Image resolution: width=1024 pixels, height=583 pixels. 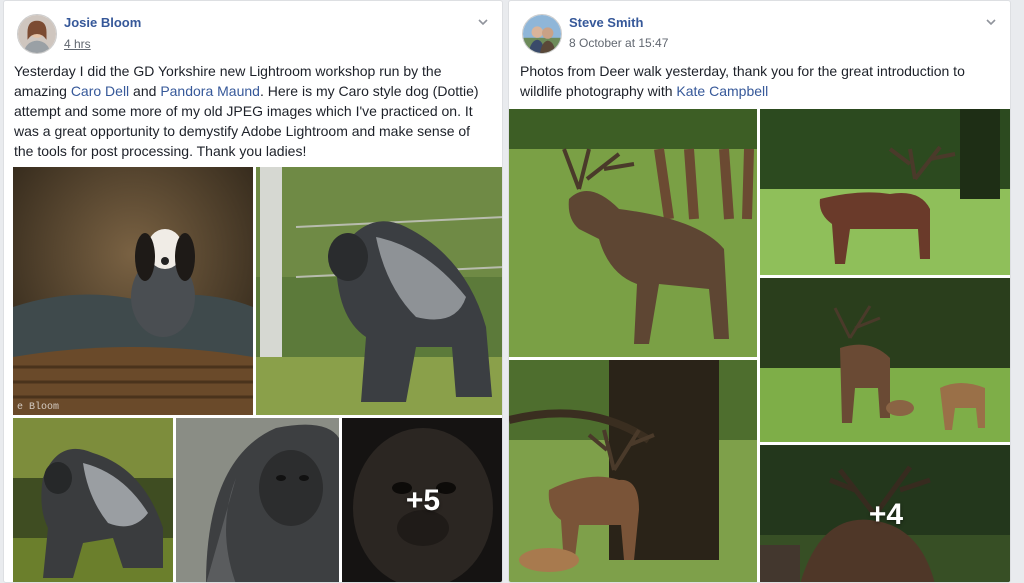 I want to click on tagged-user-link: Pandora Maund, so click(x=210, y=91).